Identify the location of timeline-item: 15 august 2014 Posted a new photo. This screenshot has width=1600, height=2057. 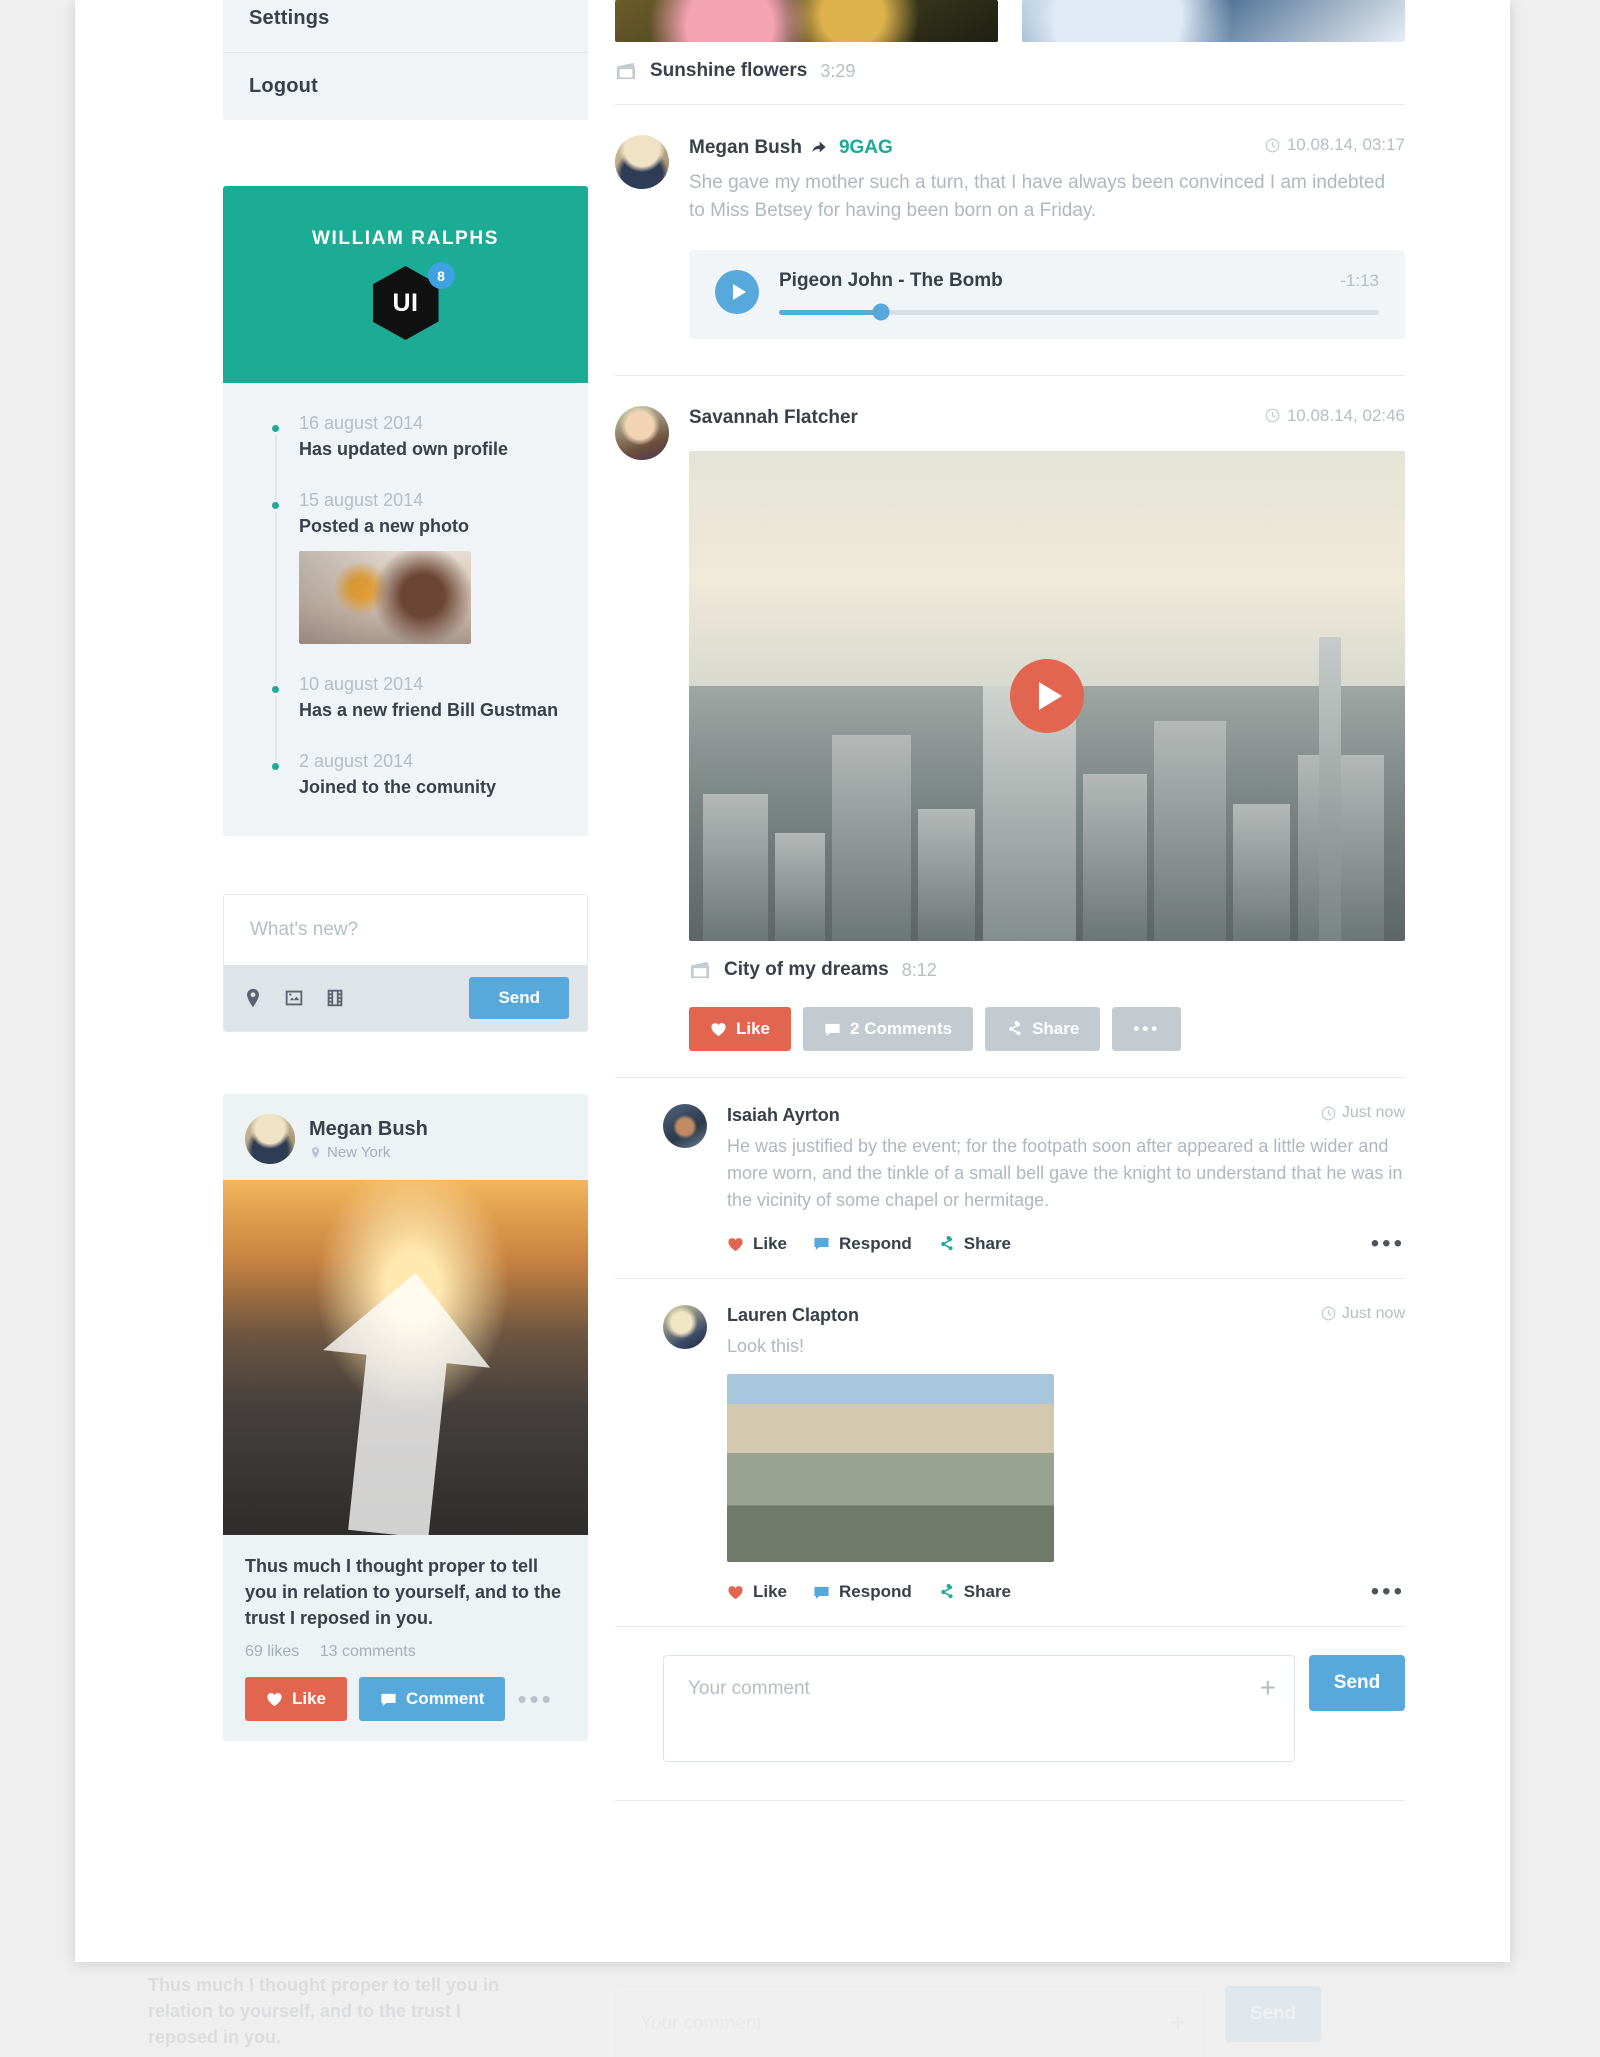
(405, 567).